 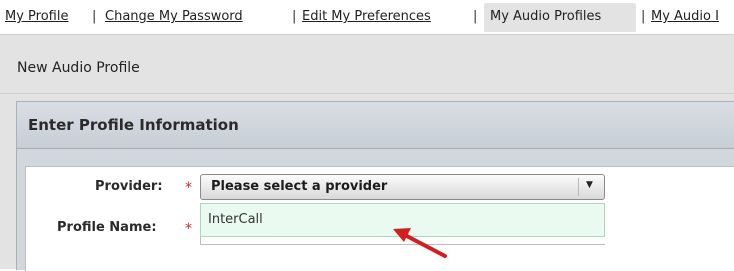 I want to click on chevron-down-icon: ▼, so click(x=589, y=185).